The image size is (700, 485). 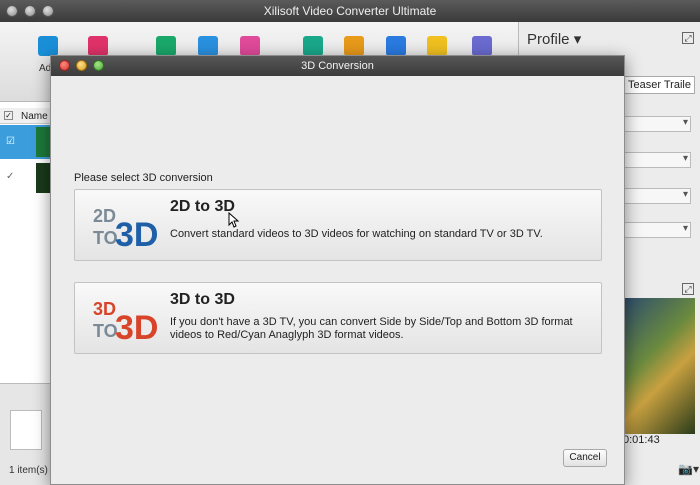 I want to click on minimize-window-button, so click(x=30, y=11).